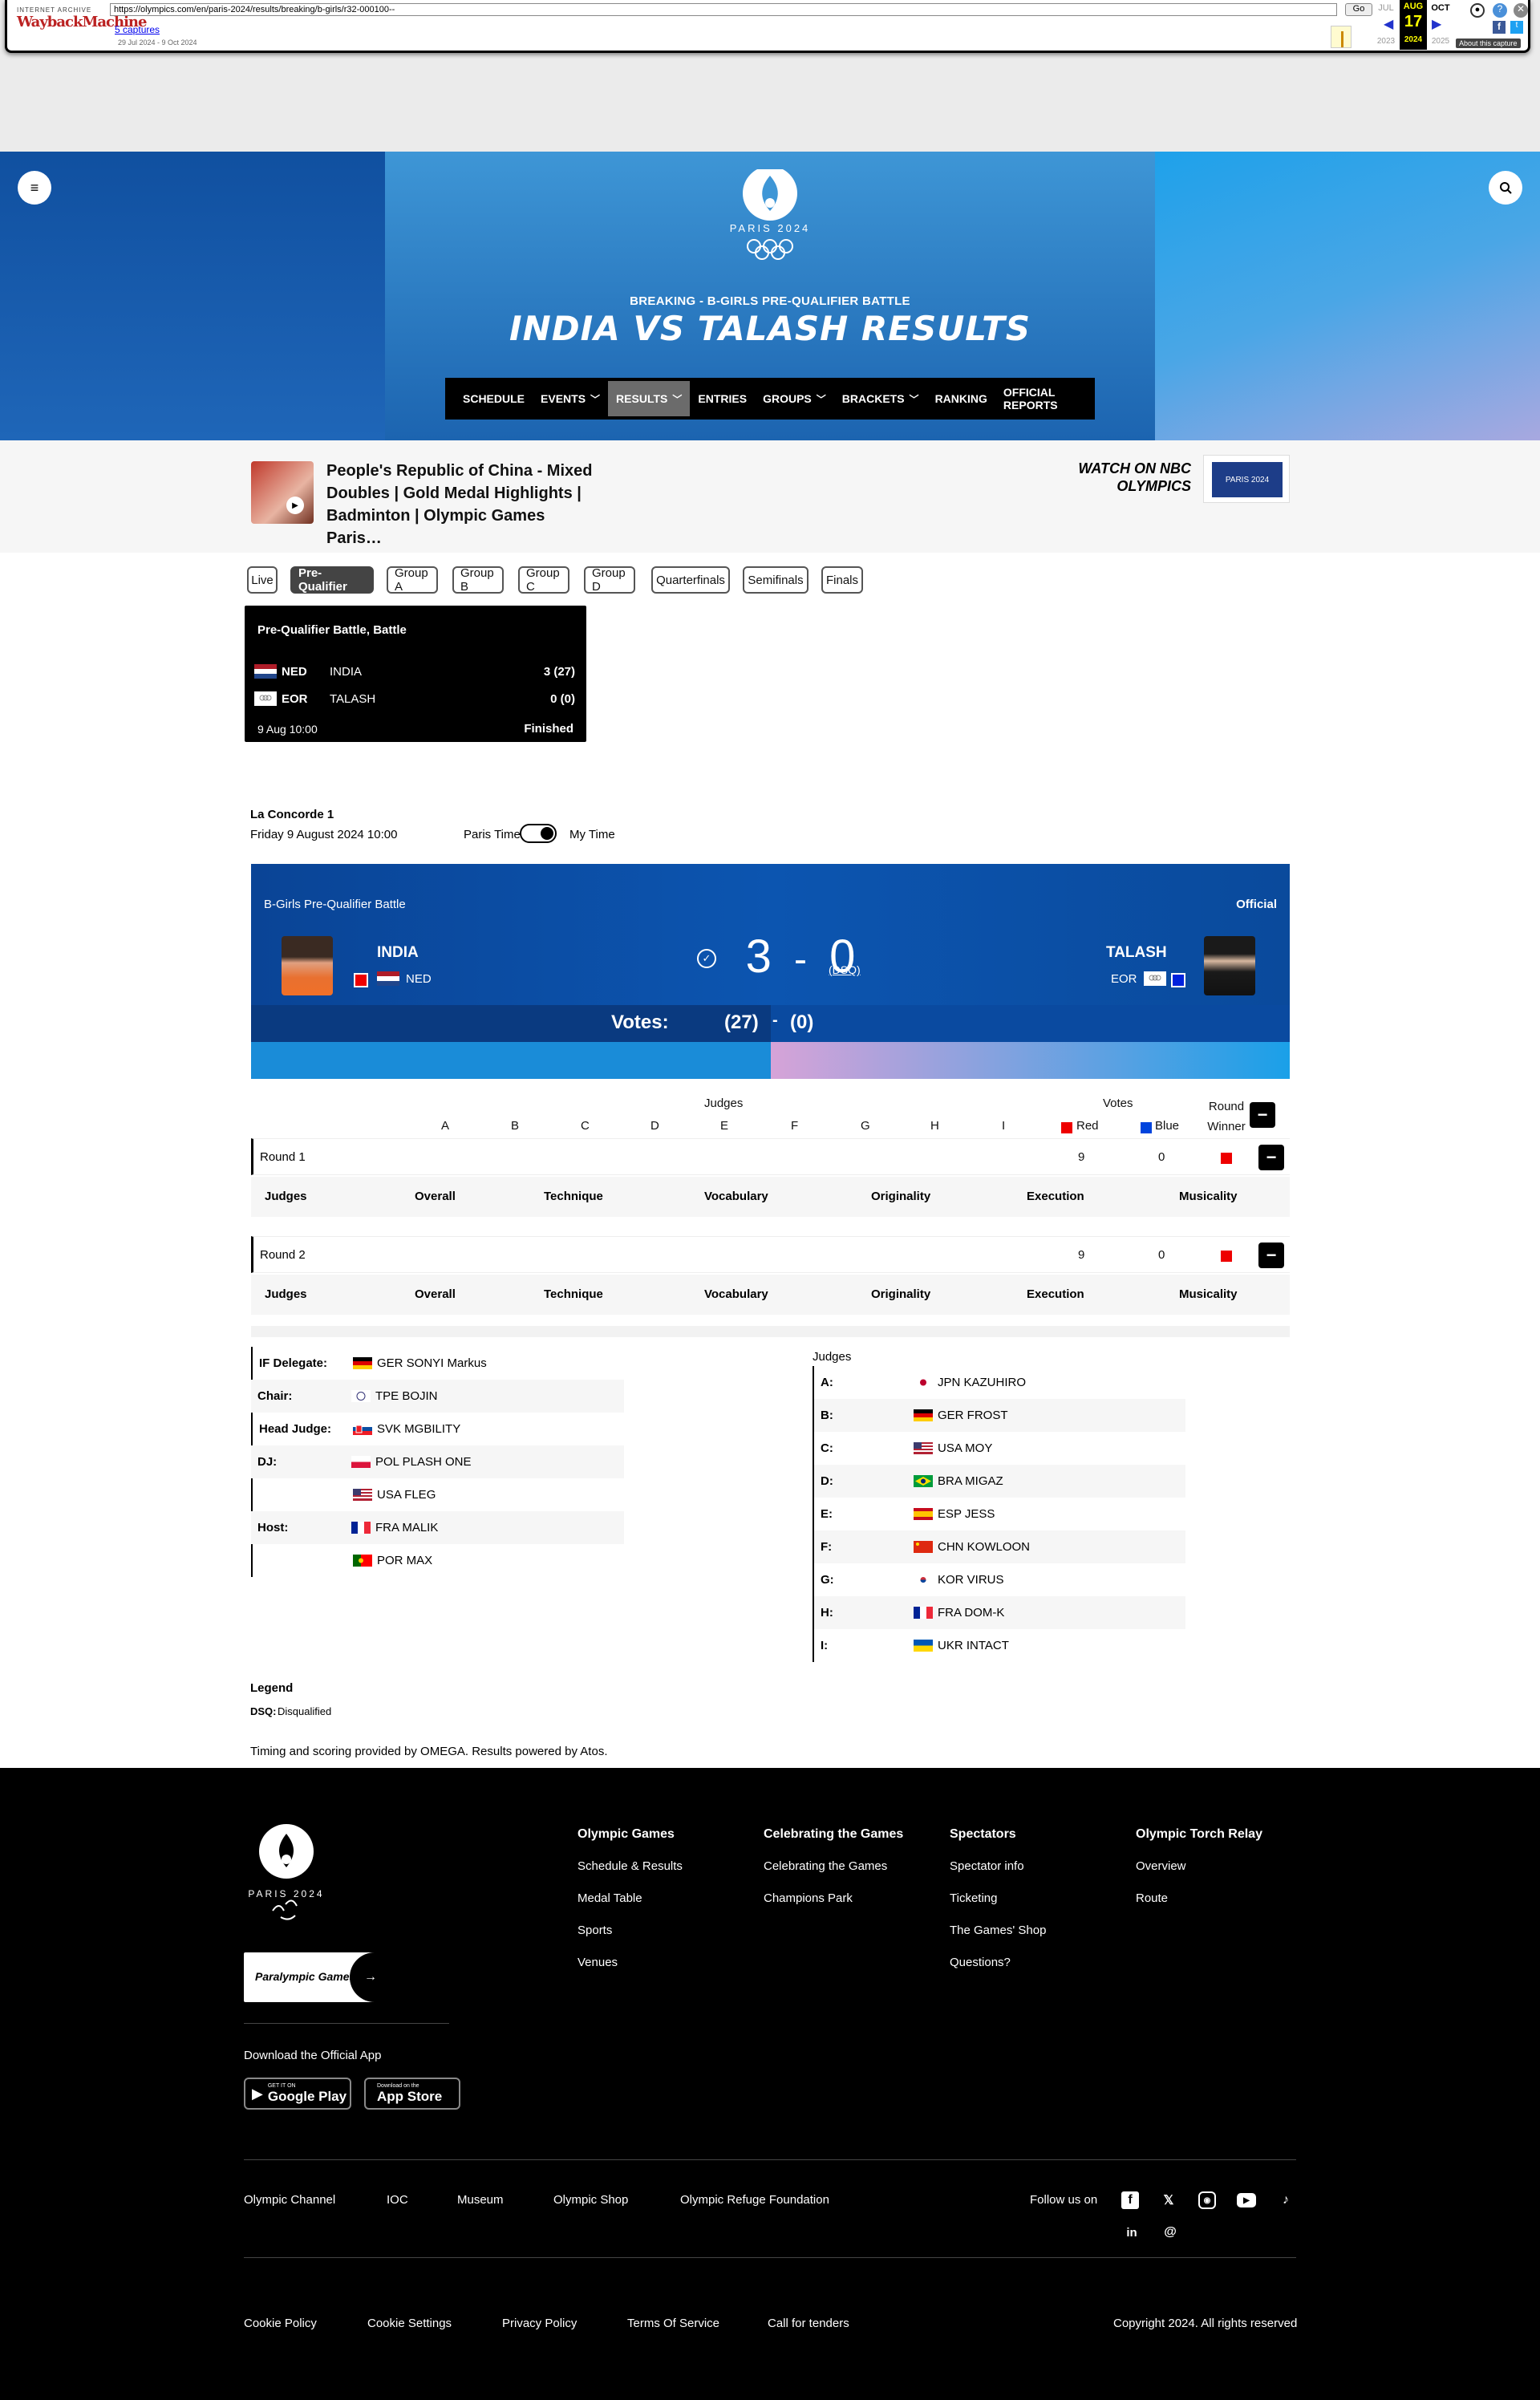  What do you see at coordinates (1226, 1256) in the screenshot?
I see `round-winner-red-icon` at bounding box center [1226, 1256].